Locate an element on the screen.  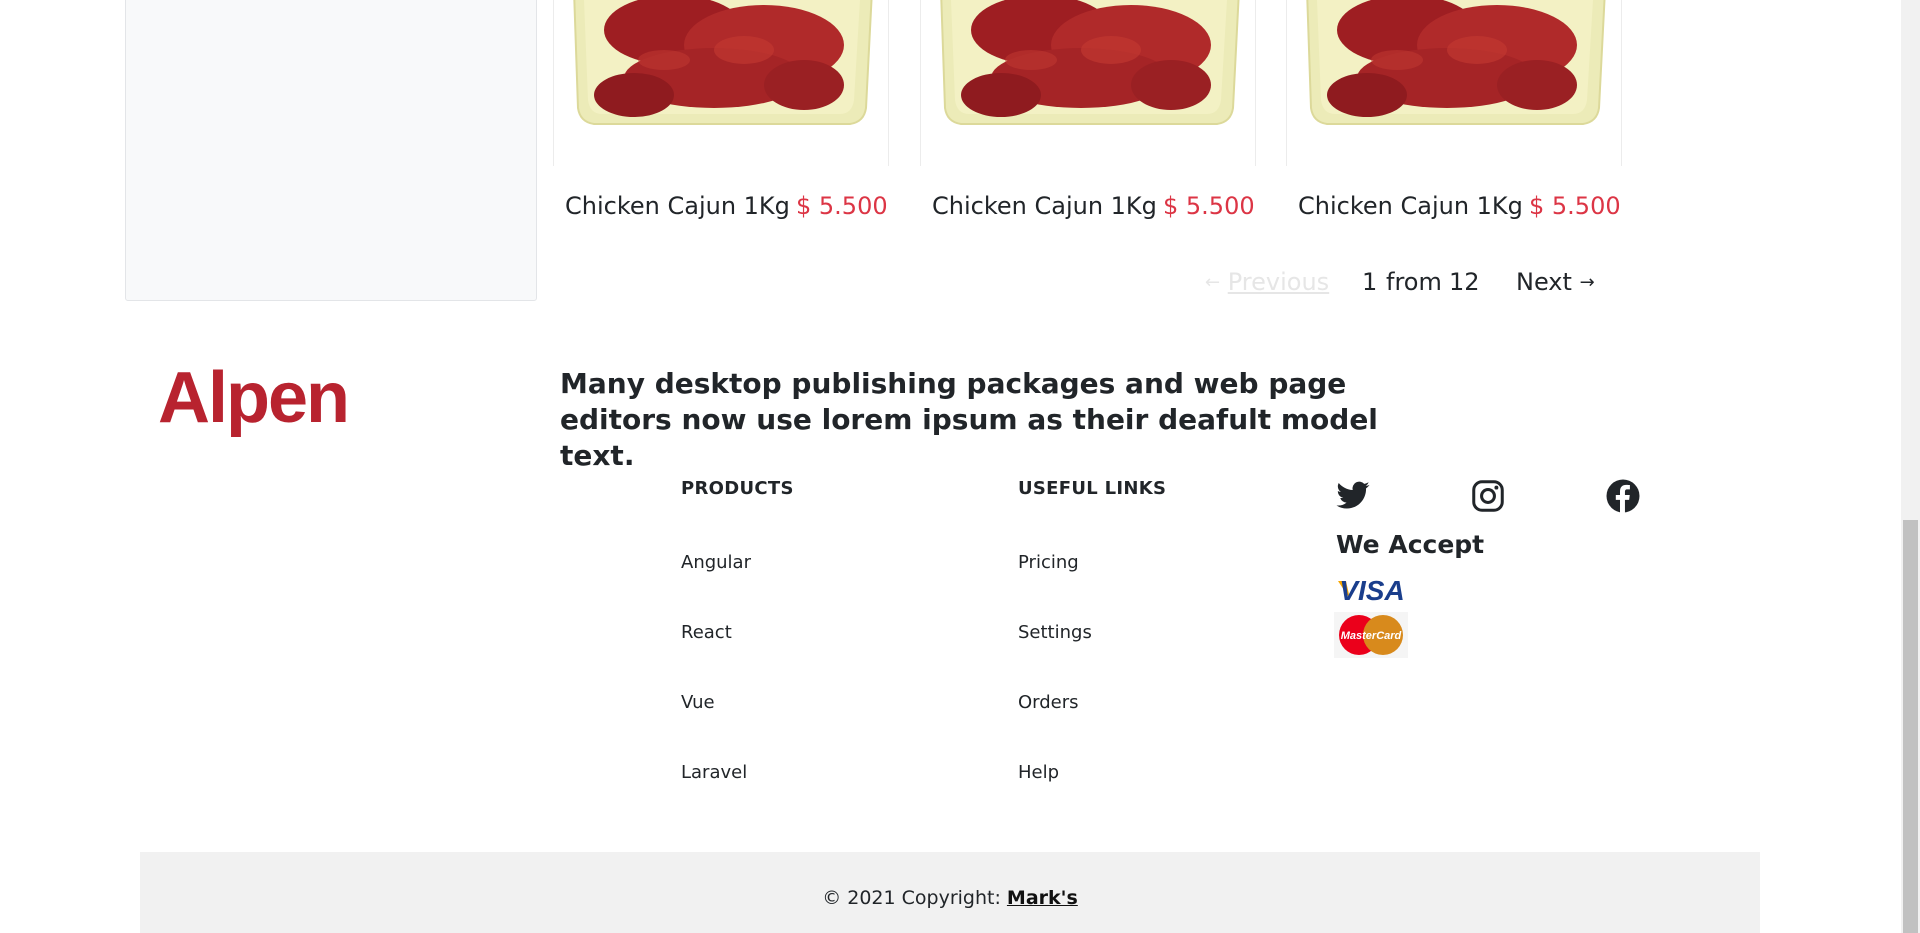
current-page-number: 1 is located at coordinates (1370, 282).